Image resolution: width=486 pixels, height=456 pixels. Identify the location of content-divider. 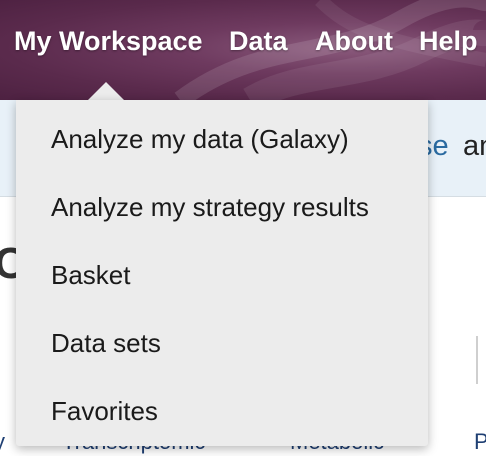
(481, 360).